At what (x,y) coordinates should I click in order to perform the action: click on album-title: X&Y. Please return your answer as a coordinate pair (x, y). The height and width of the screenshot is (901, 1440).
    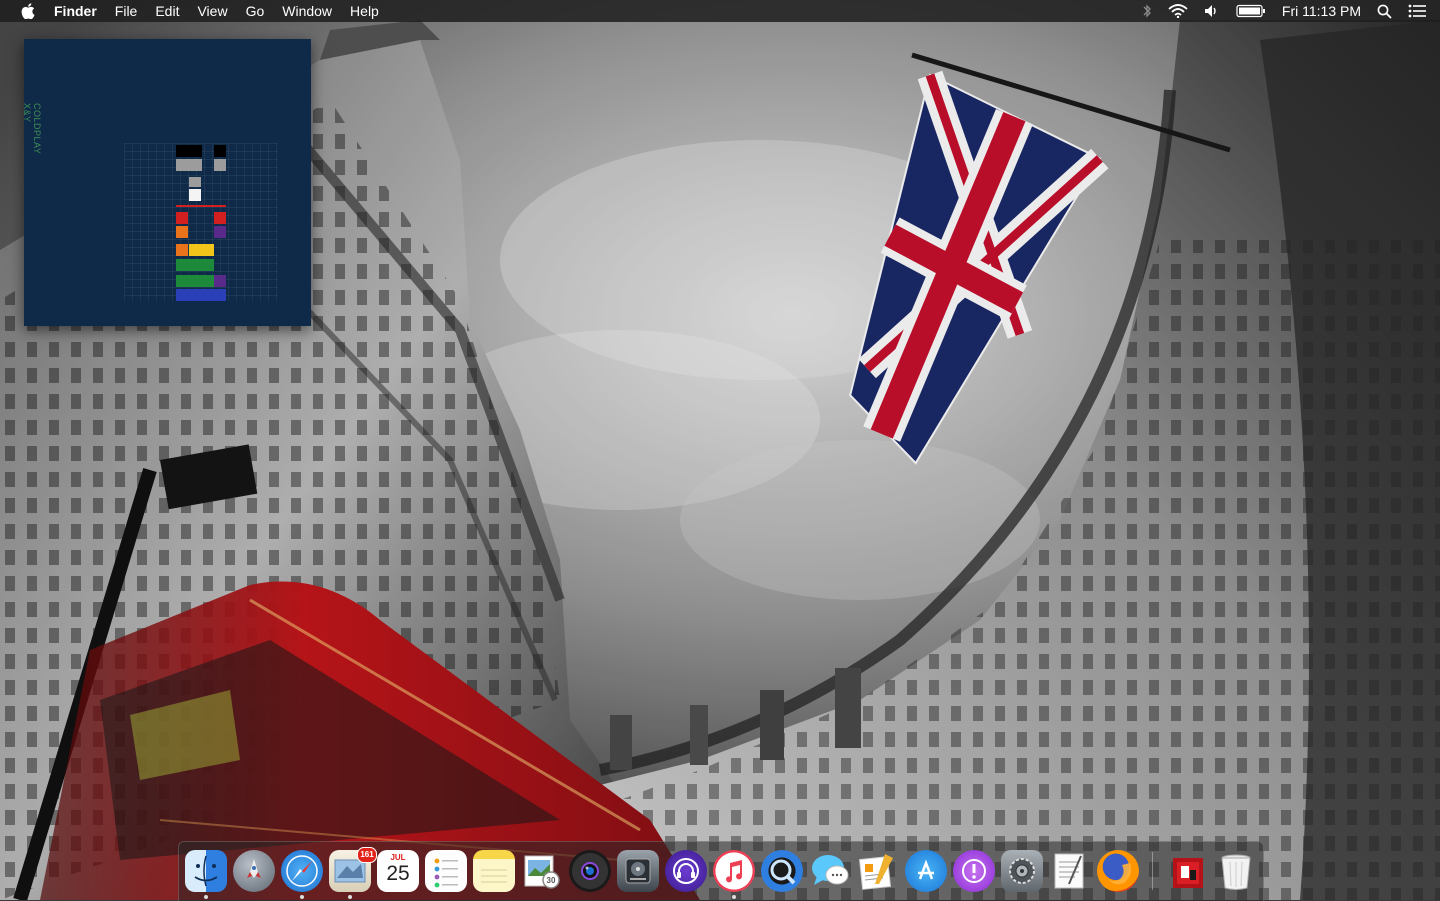
    Looking at the image, I should click on (27, 113).